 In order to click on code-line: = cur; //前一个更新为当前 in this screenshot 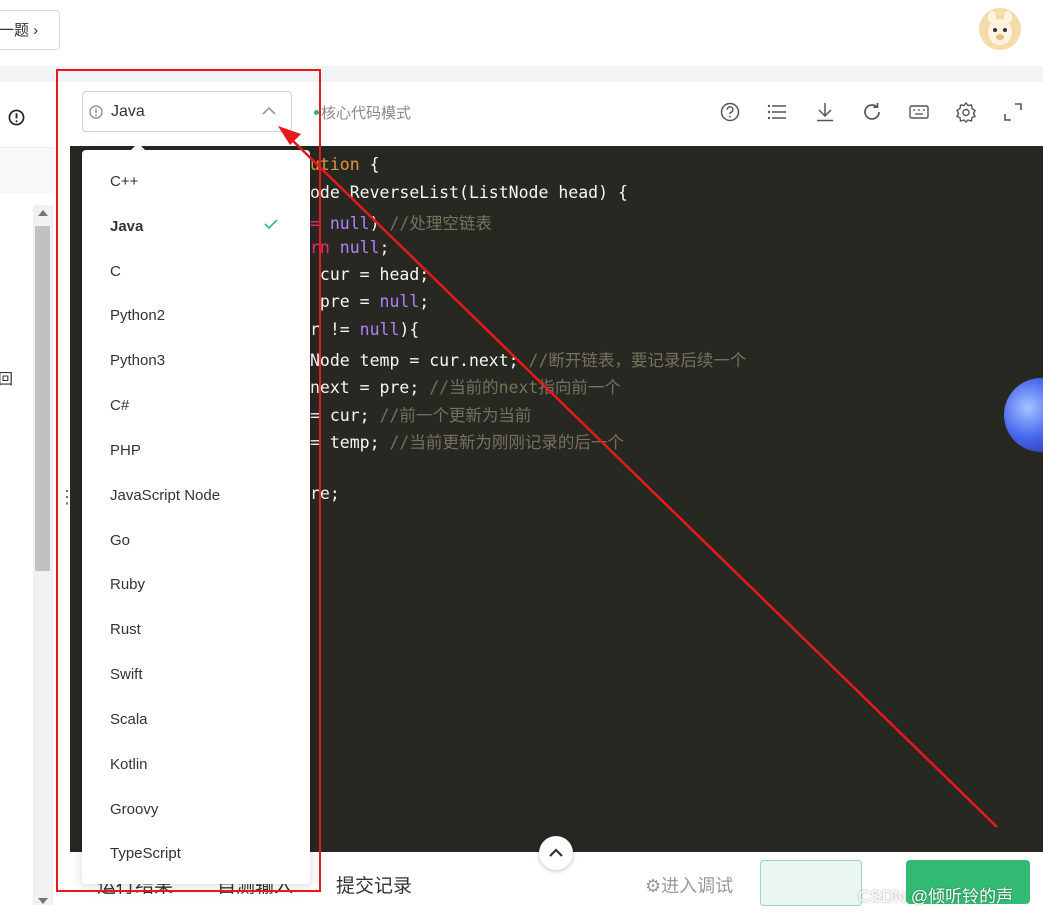, I will do `click(421, 415)`.